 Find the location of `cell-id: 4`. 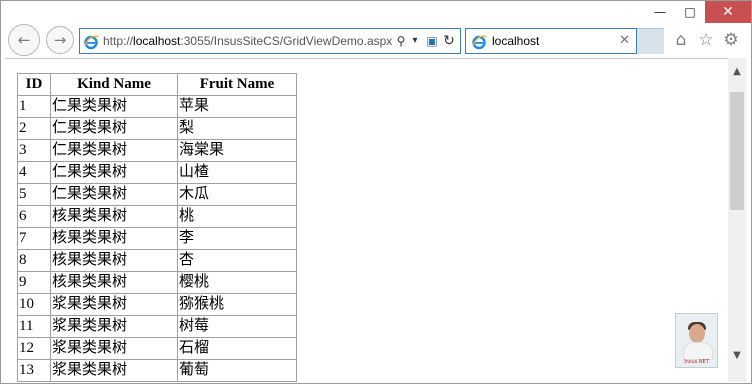

cell-id: 4 is located at coordinates (34, 172).